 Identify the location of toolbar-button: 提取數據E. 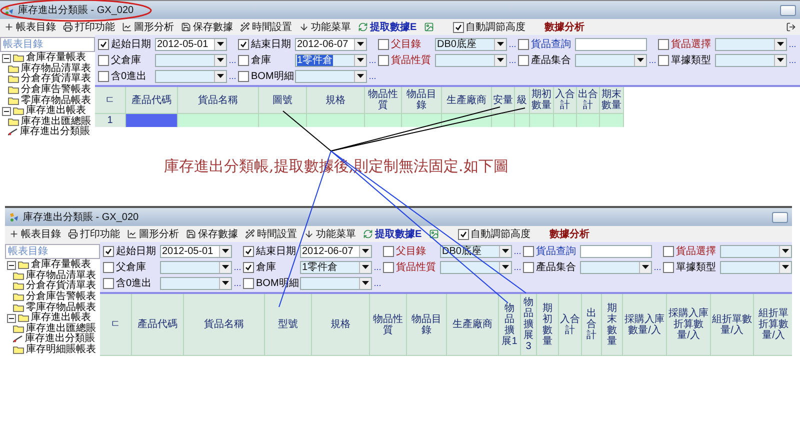
(392, 234).